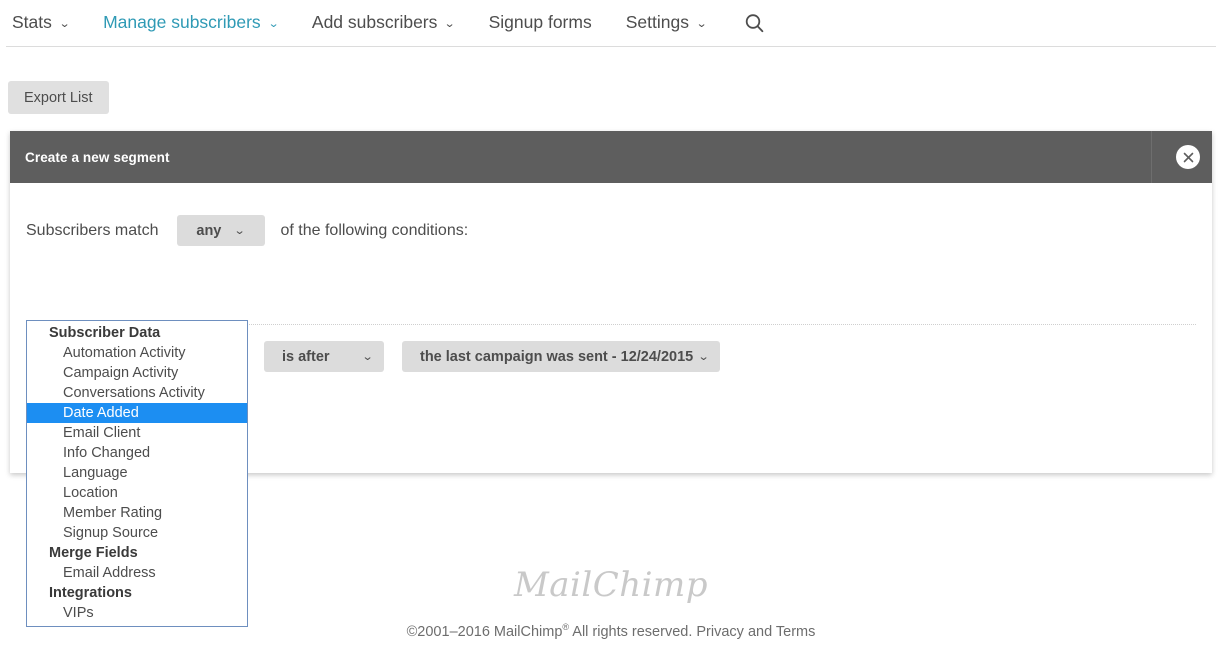  I want to click on close-button, so click(1188, 157).